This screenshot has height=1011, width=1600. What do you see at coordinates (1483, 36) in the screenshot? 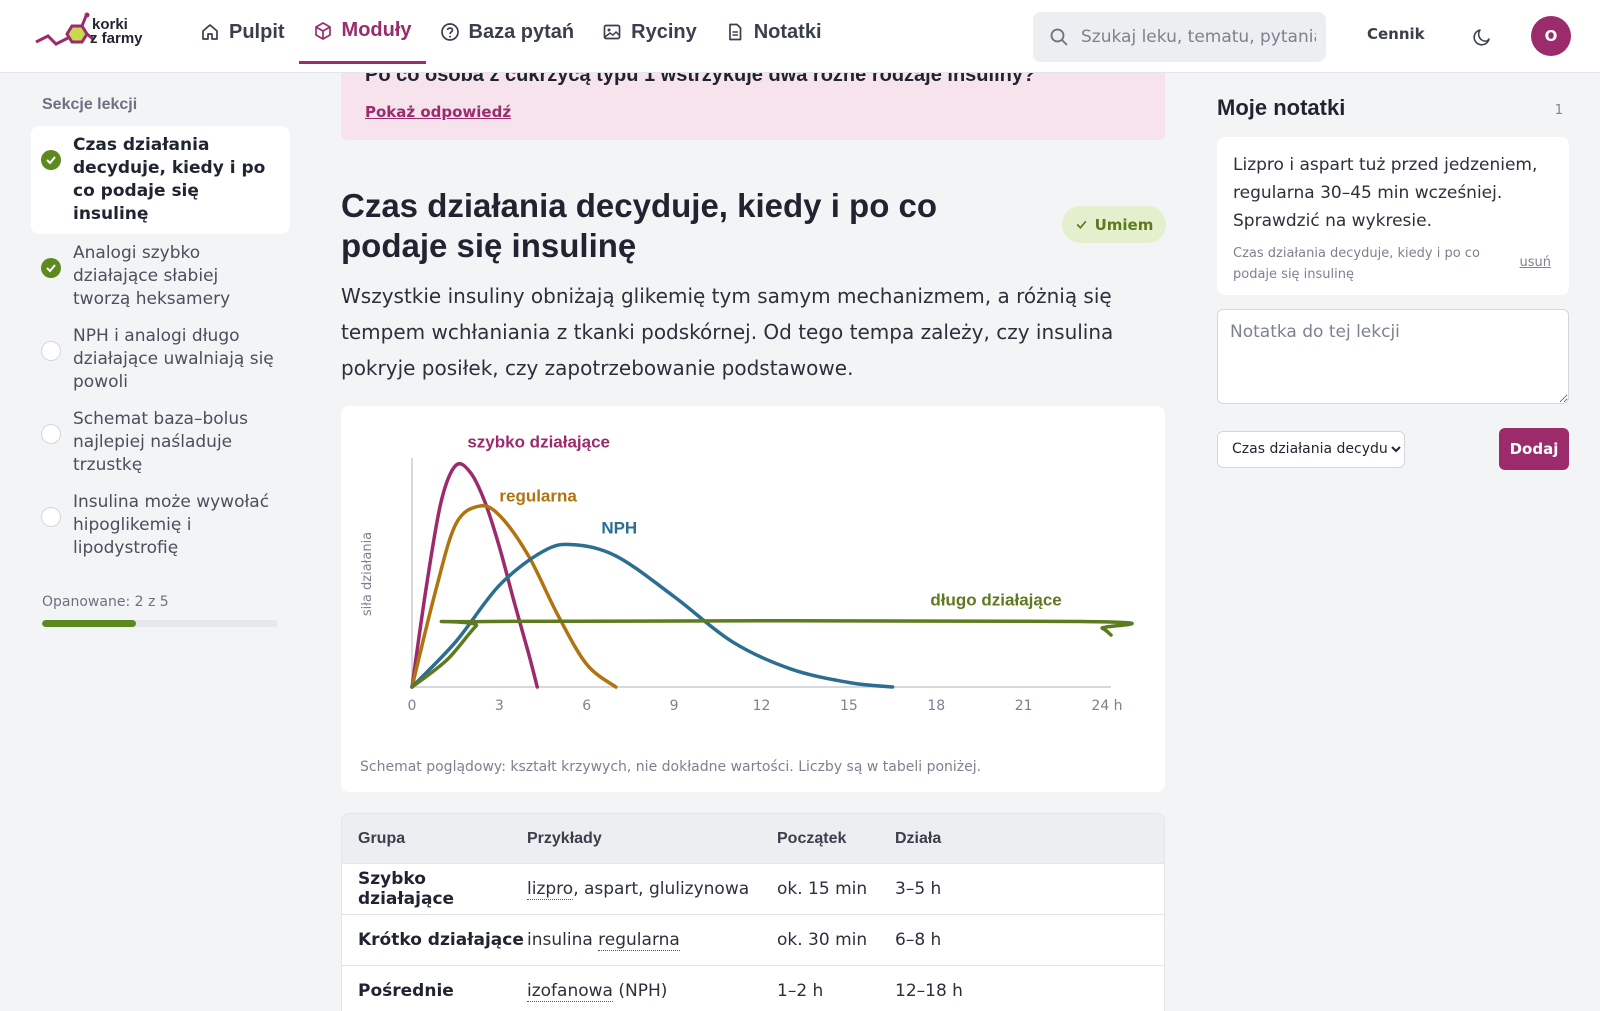
I see `moon-icon` at bounding box center [1483, 36].